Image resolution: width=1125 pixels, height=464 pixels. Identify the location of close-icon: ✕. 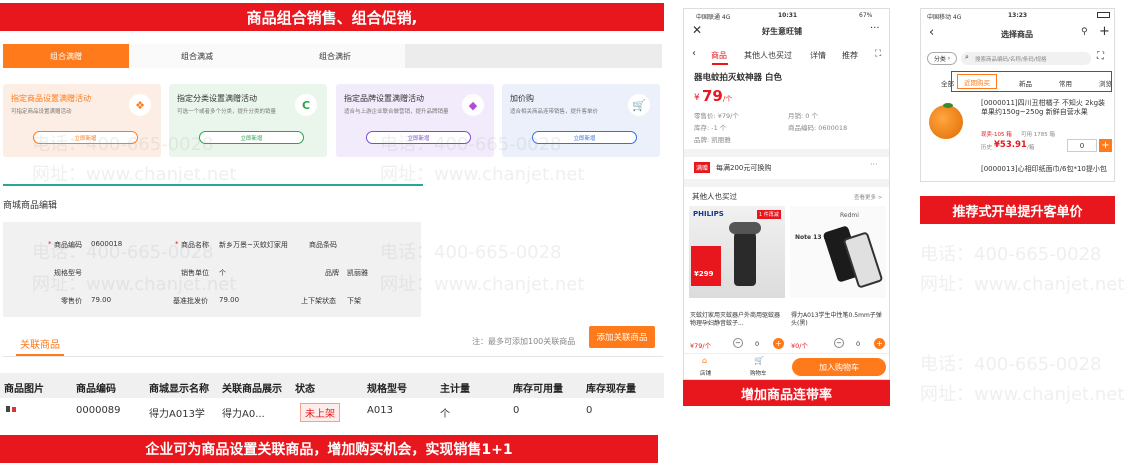
(697, 30).